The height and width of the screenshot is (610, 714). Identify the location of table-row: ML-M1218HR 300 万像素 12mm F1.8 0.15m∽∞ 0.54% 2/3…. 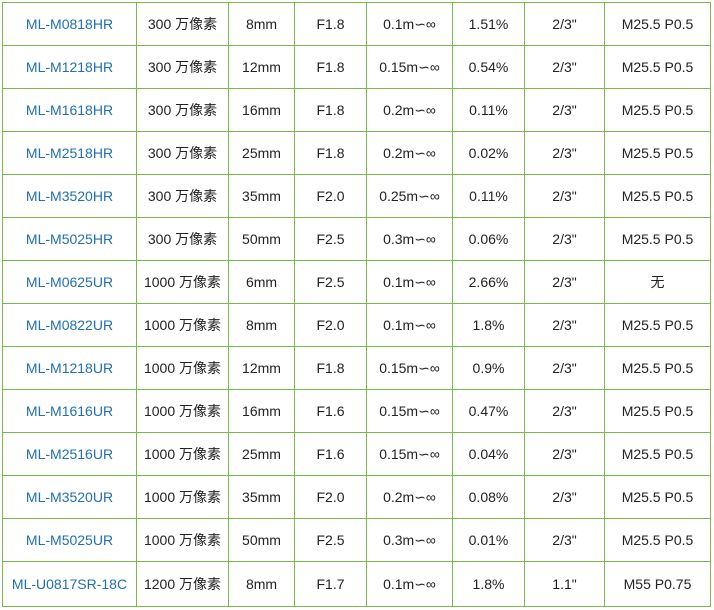
(356, 67).